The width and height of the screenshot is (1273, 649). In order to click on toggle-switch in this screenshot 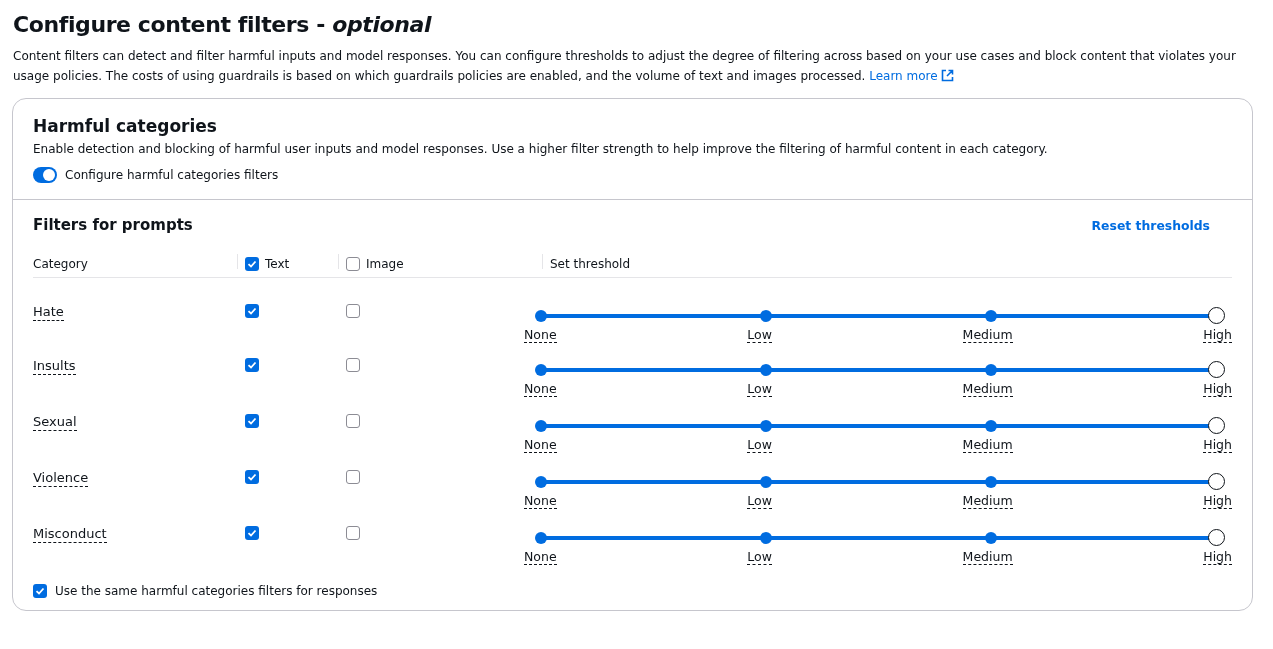, I will do `click(45, 175)`.